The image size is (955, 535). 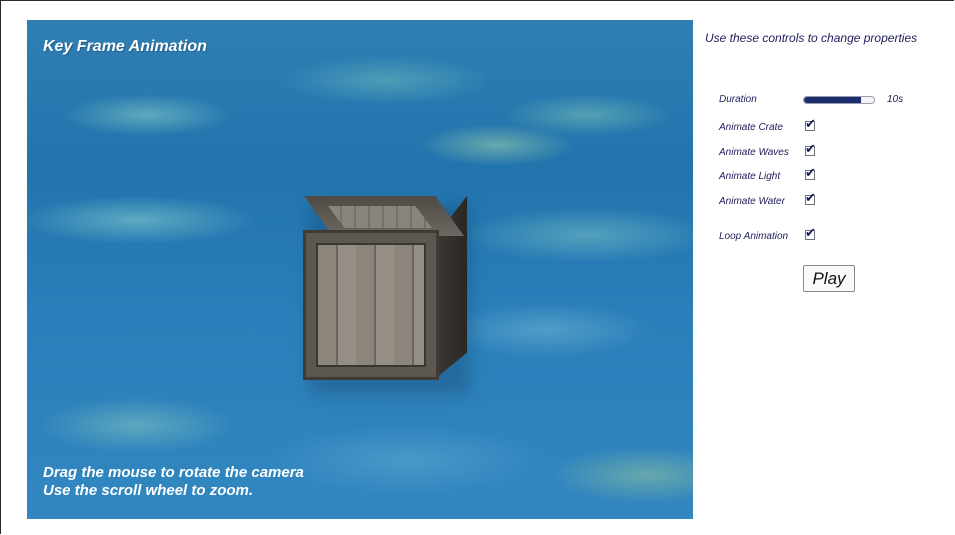 What do you see at coordinates (738, 99) in the screenshot?
I see `duration-label: Duration` at bounding box center [738, 99].